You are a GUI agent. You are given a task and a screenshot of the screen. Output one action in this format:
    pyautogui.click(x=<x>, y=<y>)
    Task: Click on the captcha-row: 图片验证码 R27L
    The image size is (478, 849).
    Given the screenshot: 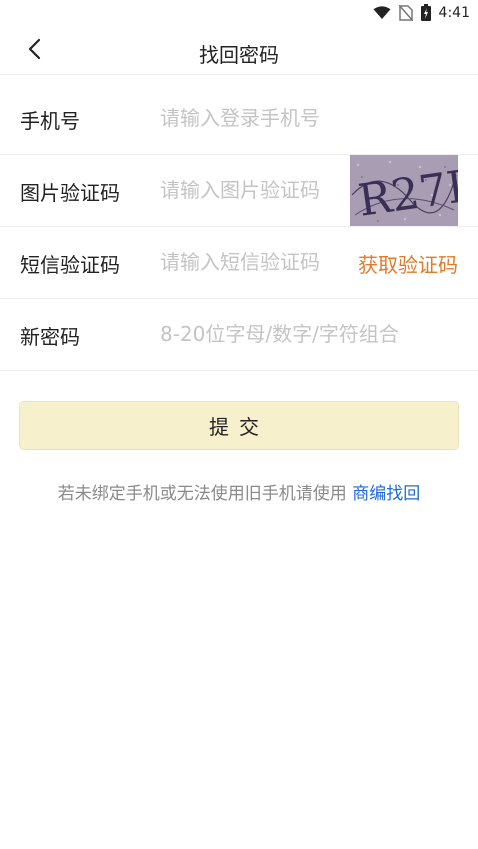 What is the action you would take?
    pyautogui.click(x=239, y=191)
    